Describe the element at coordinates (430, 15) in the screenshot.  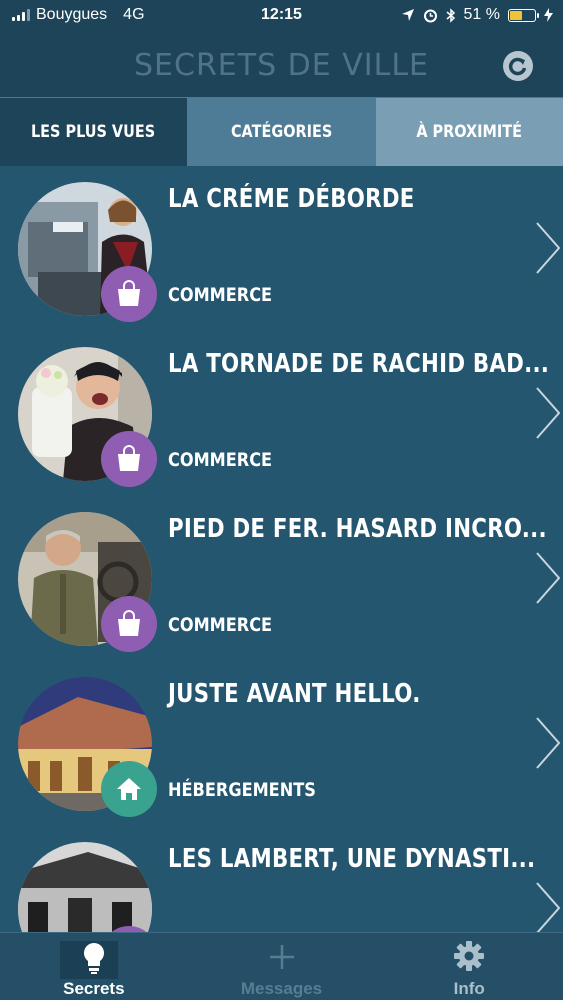
I see `alarm-icon` at that location.